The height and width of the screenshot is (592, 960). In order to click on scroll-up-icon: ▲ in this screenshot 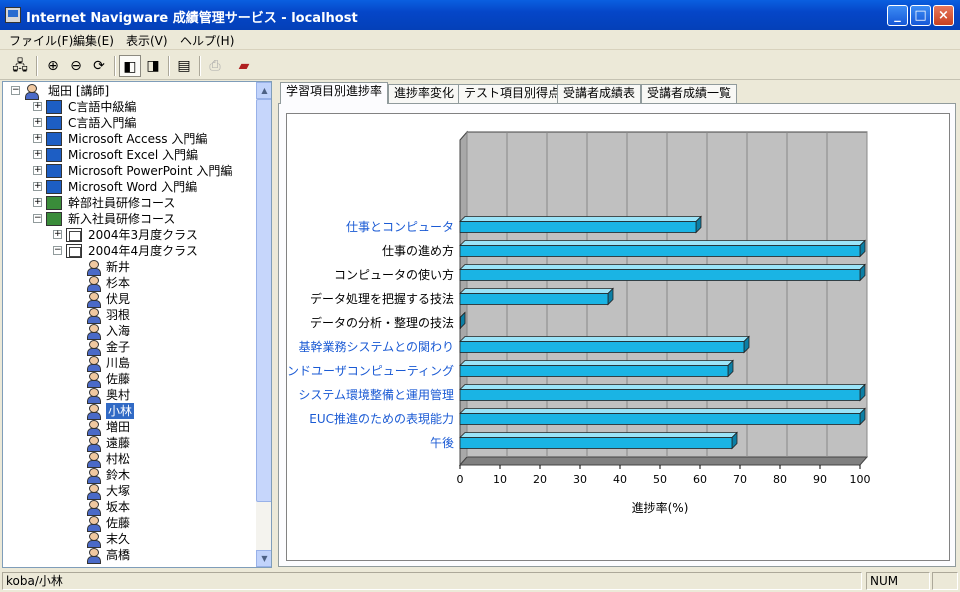, I will do `click(263, 90)`.